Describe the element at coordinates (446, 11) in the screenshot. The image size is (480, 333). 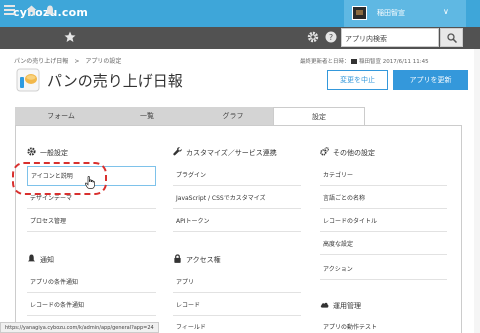
I see `chevron-down-icon: ∨` at that location.